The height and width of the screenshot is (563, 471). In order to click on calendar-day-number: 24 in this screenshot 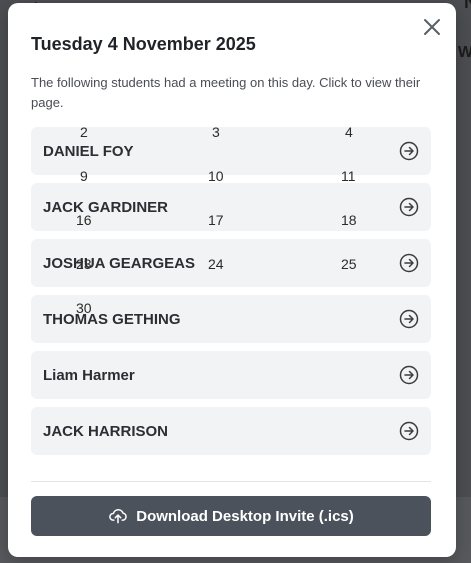, I will do `click(216, 264)`.